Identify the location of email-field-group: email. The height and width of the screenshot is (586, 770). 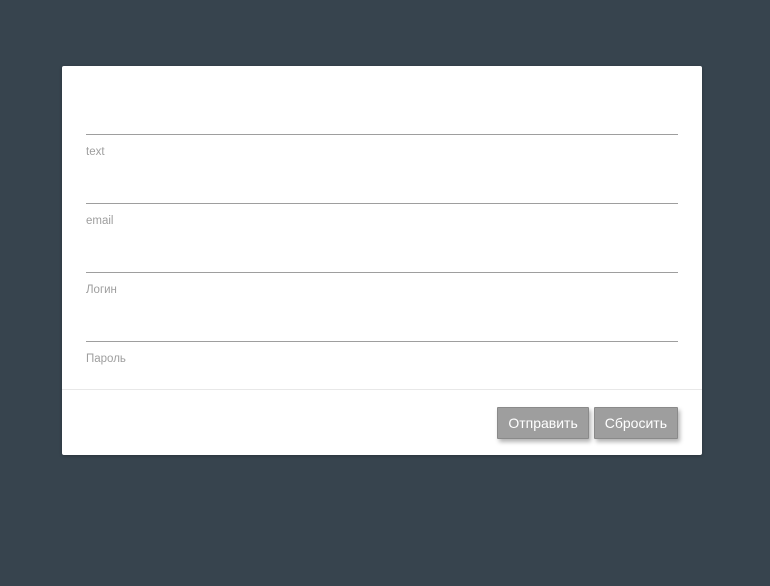
(382, 201).